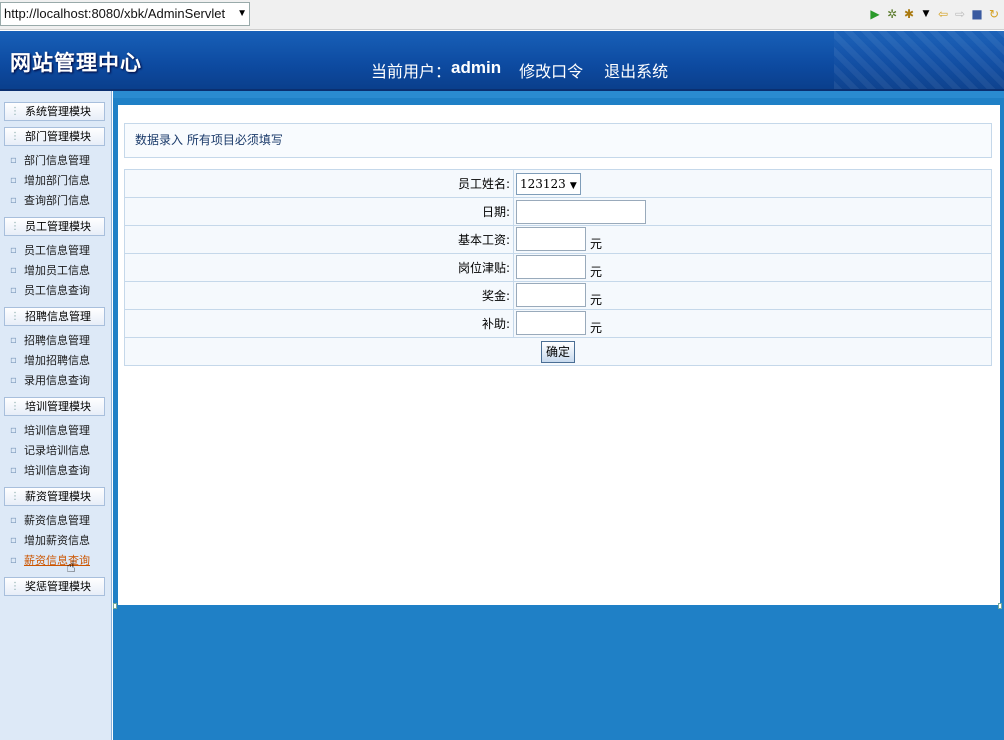 The height and width of the screenshot is (740, 1004). Describe the element at coordinates (50, 201) in the screenshot. I see `sidebar-item-dept-query: 查询部门信息` at that location.